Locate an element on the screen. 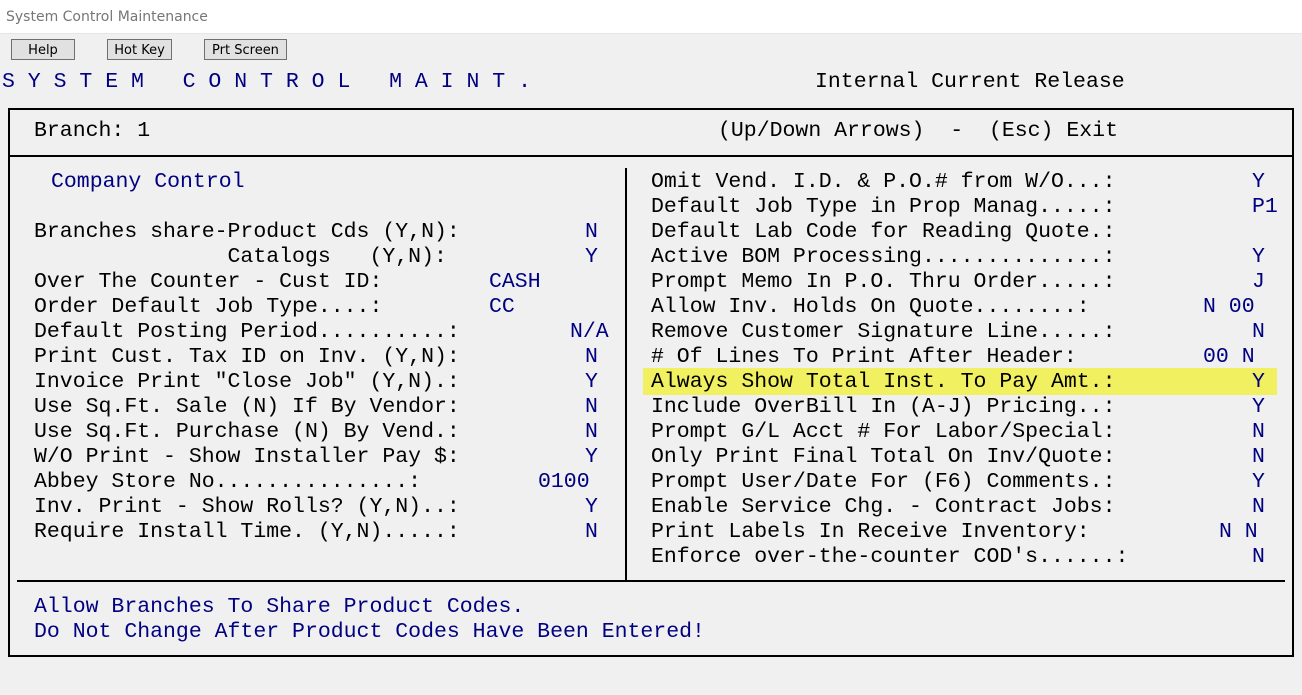 The image size is (1302, 695). right-row-label: Prompt User/Date For (F6) Comments.: is located at coordinates (883, 482).